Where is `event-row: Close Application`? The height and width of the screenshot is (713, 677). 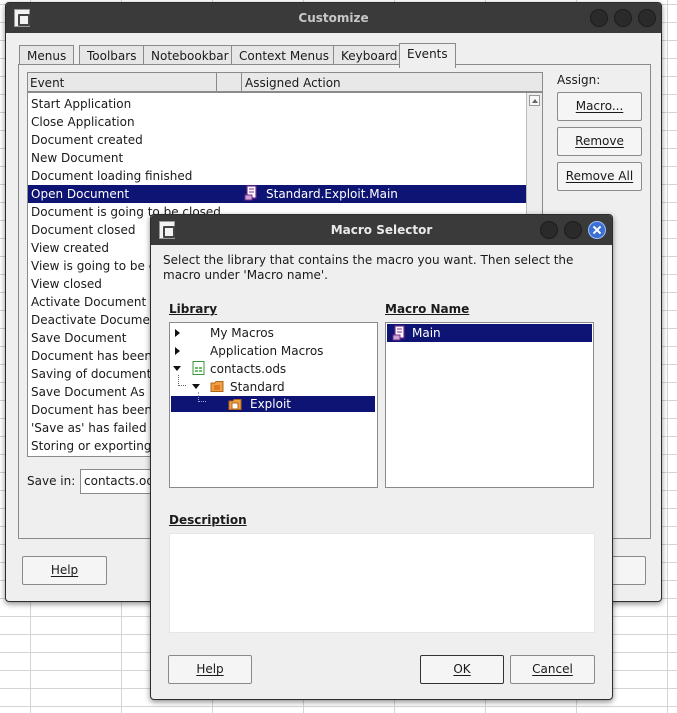 event-row: Close Application is located at coordinates (277, 122).